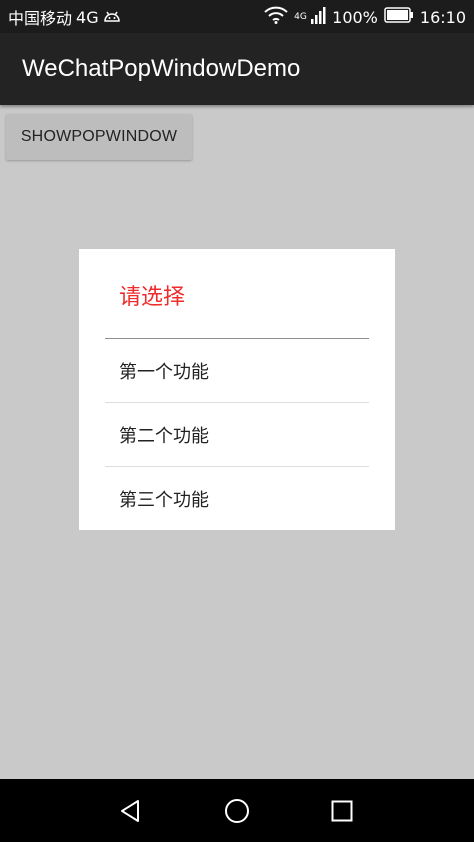 The width and height of the screenshot is (474, 842). I want to click on home-icon, so click(237, 811).